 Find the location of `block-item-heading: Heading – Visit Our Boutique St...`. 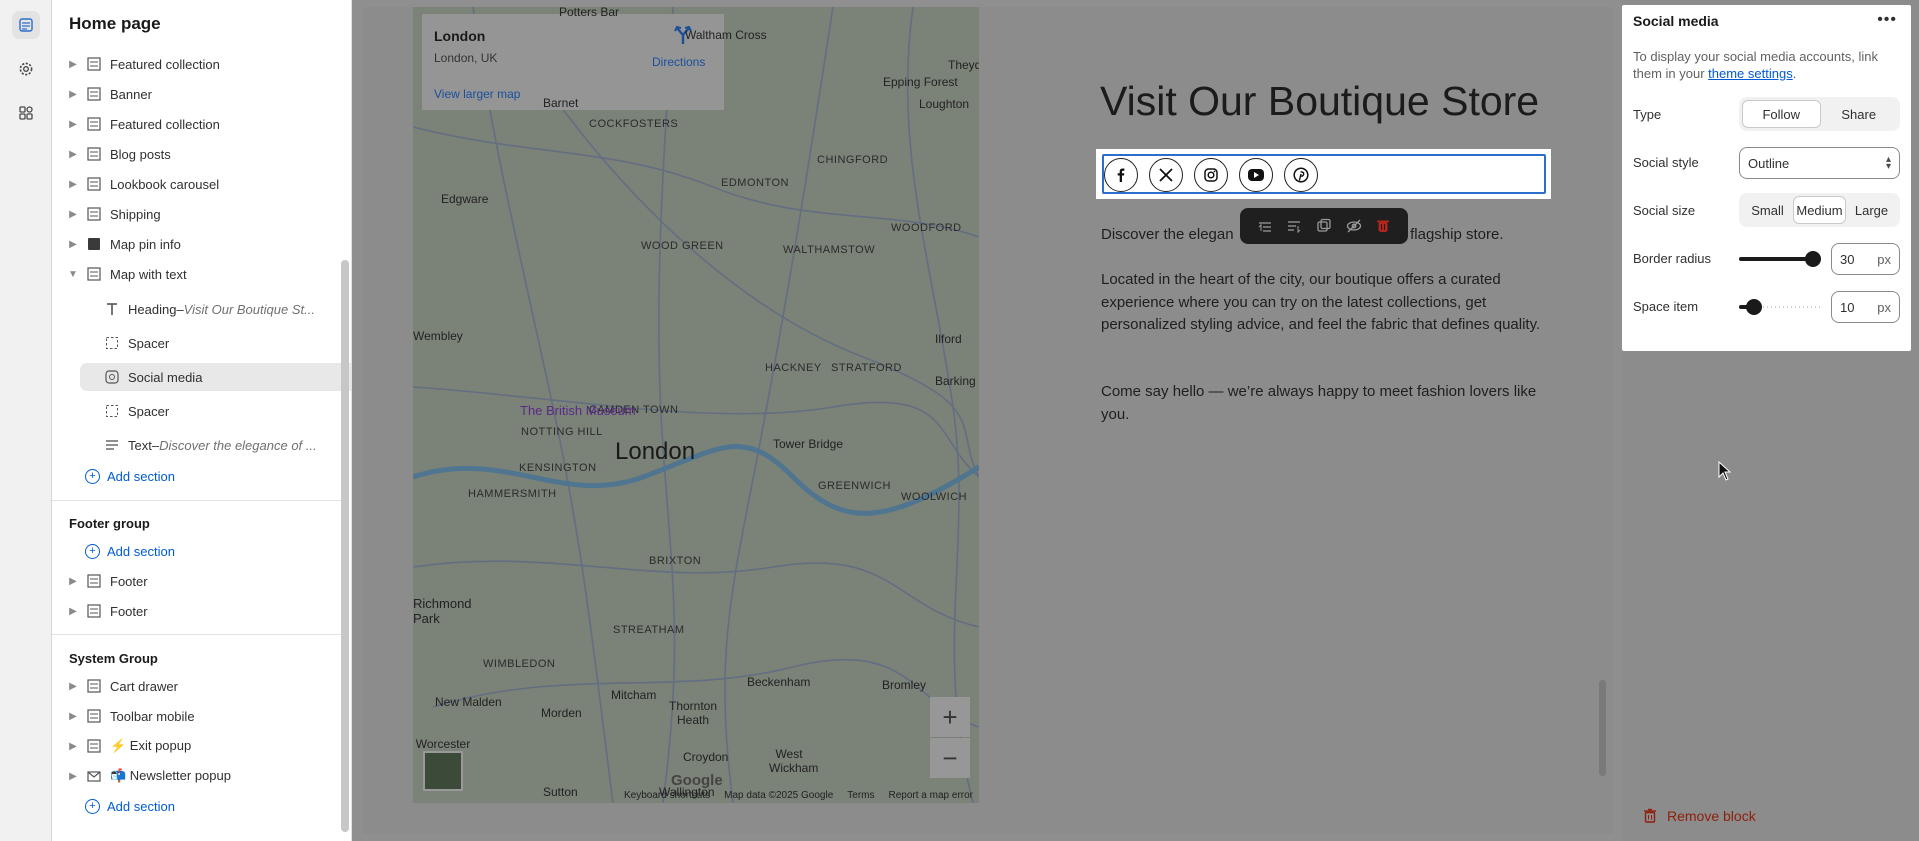

block-item-heading: Heading – Visit Our Boutique St... is located at coordinates (220, 309).